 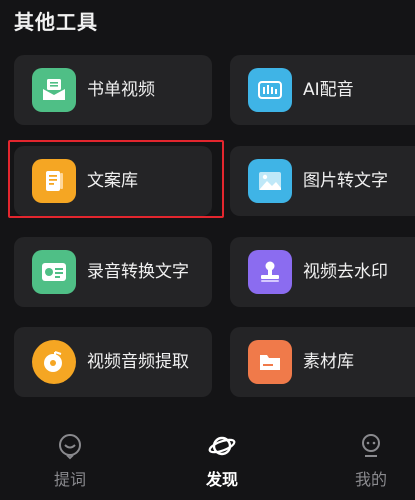 I want to click on remove-watermark-icon, so click(x=270, y=272).